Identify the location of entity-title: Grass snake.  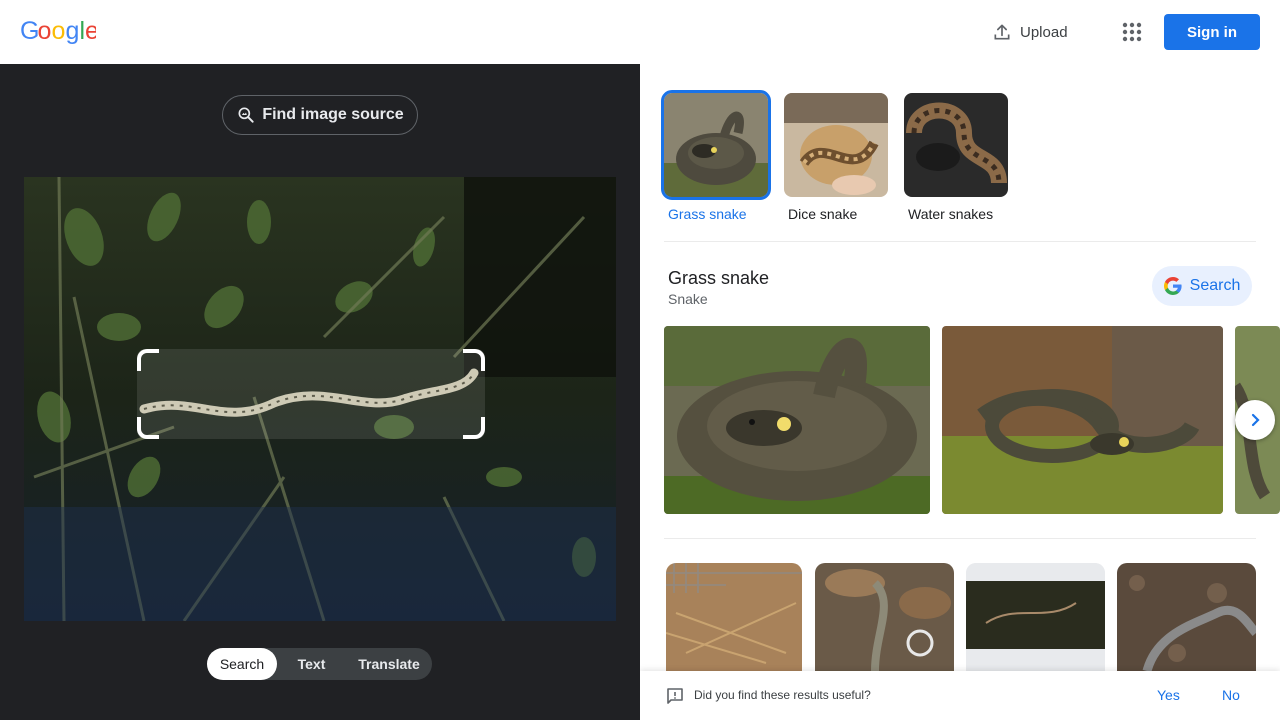
(719, 278).